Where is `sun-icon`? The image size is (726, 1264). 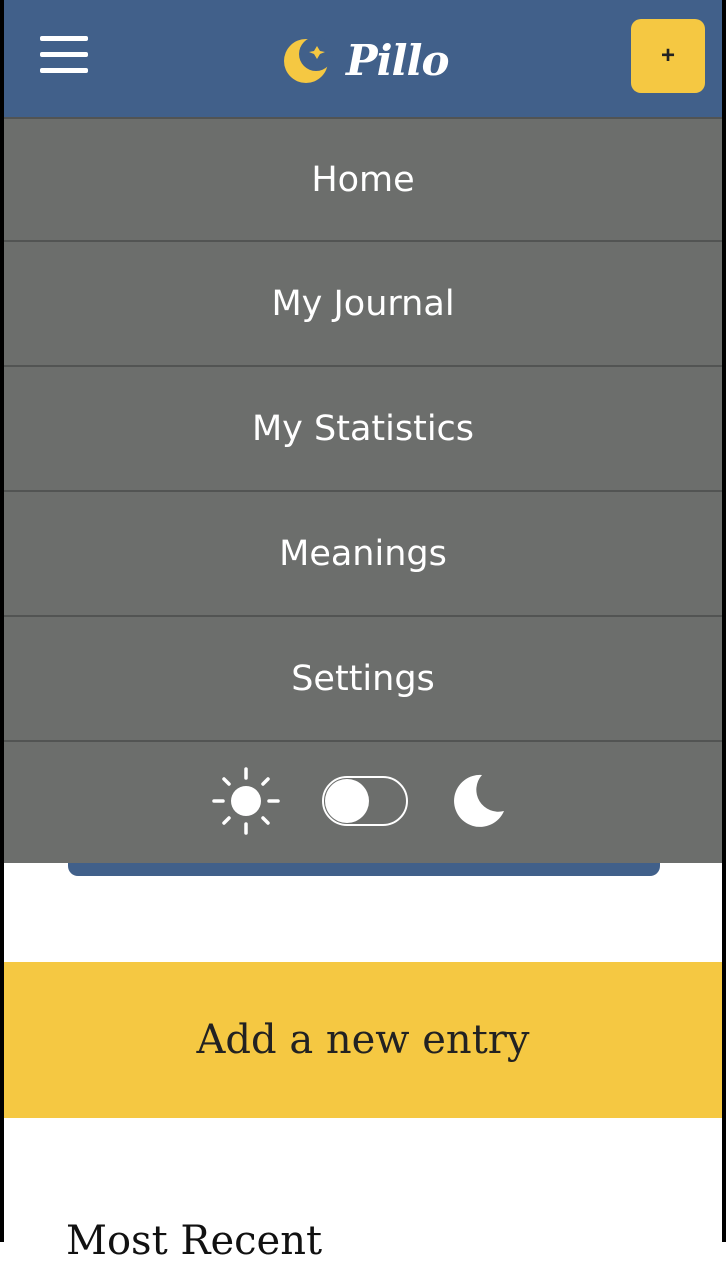
sun-icon is located at coordinates (246, 801).